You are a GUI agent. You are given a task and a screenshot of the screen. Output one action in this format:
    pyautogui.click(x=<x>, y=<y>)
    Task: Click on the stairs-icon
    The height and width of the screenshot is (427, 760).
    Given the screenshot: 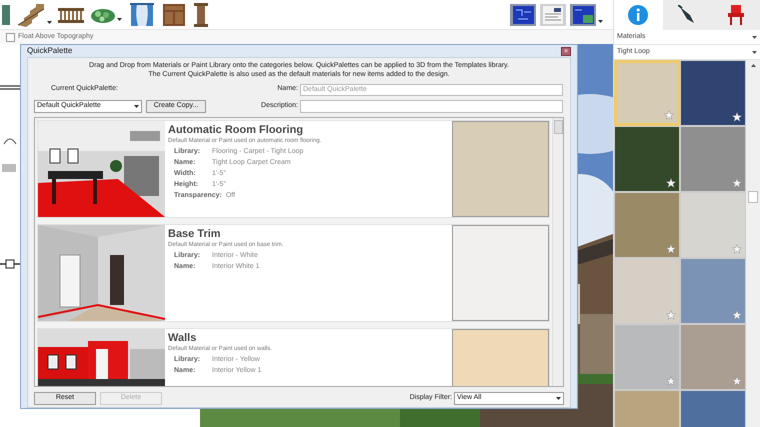 What is the action you would take?
    pyautogui.click(x=31, y=14)
    